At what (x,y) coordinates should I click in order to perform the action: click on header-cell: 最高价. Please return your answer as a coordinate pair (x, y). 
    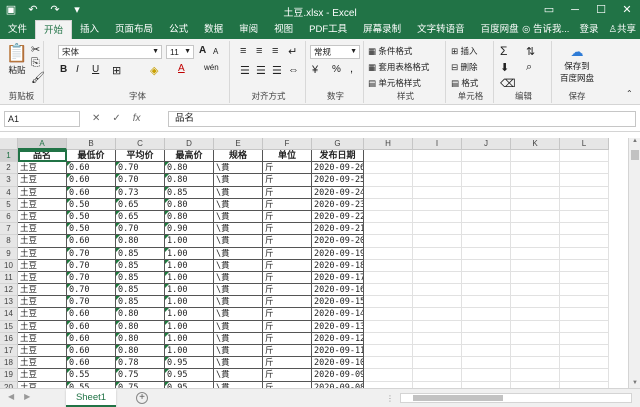
    Looking at the image, I should click on (189, 156).